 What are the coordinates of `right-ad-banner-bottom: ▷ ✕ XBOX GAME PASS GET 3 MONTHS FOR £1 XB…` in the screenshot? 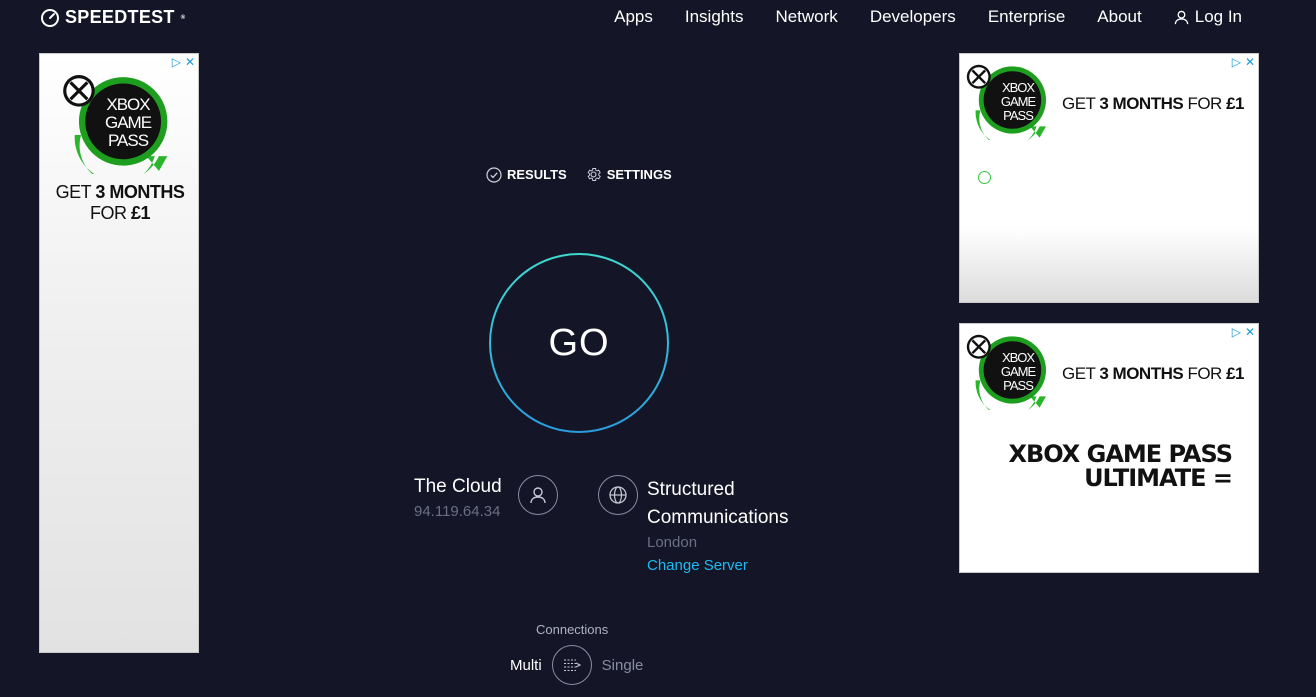 It's located at (1109, 448).